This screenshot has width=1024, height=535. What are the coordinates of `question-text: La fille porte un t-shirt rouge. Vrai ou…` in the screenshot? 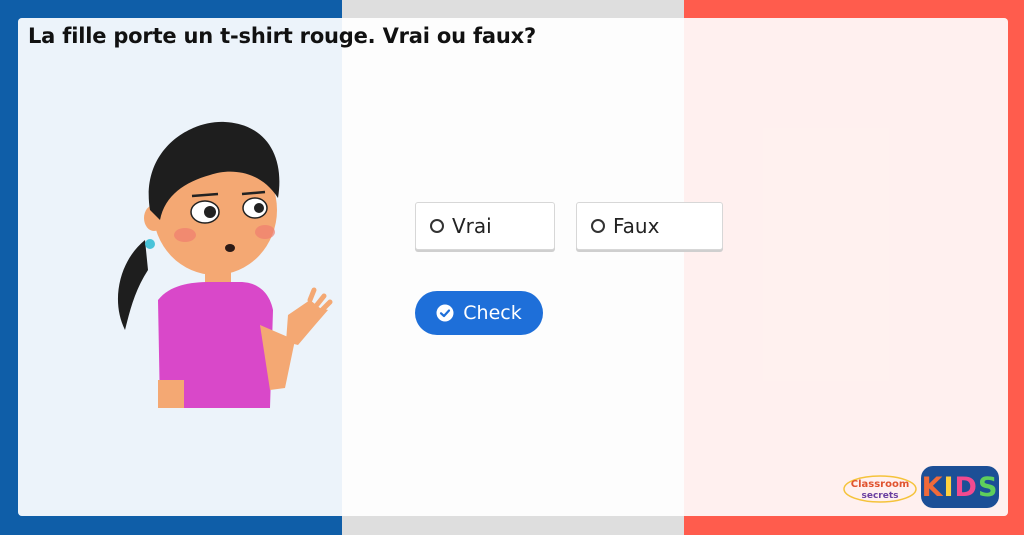 It's located at (282, 36).